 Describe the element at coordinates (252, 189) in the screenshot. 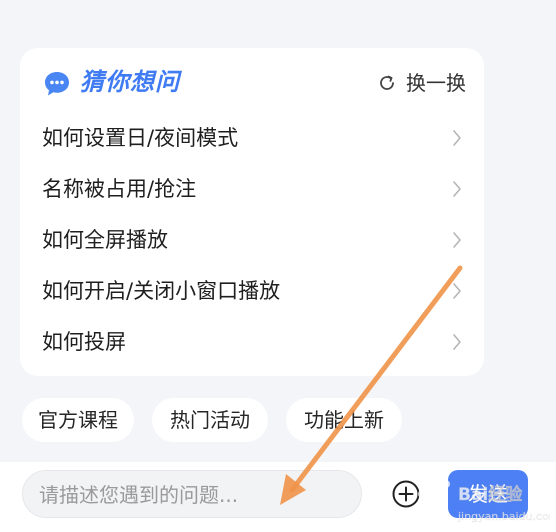

I see `faq-item: 名称被占用/抢注` at that location.